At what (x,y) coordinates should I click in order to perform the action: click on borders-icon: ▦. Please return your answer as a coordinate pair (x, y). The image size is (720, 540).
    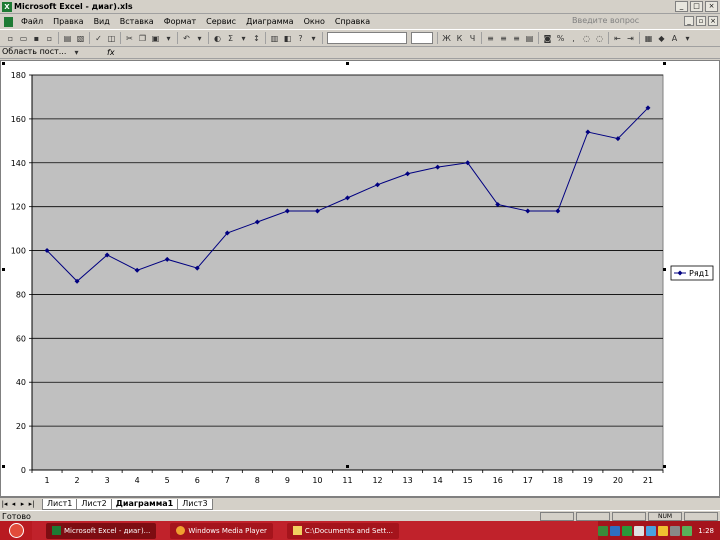
    Looking at the image, I should click on (648, 38).